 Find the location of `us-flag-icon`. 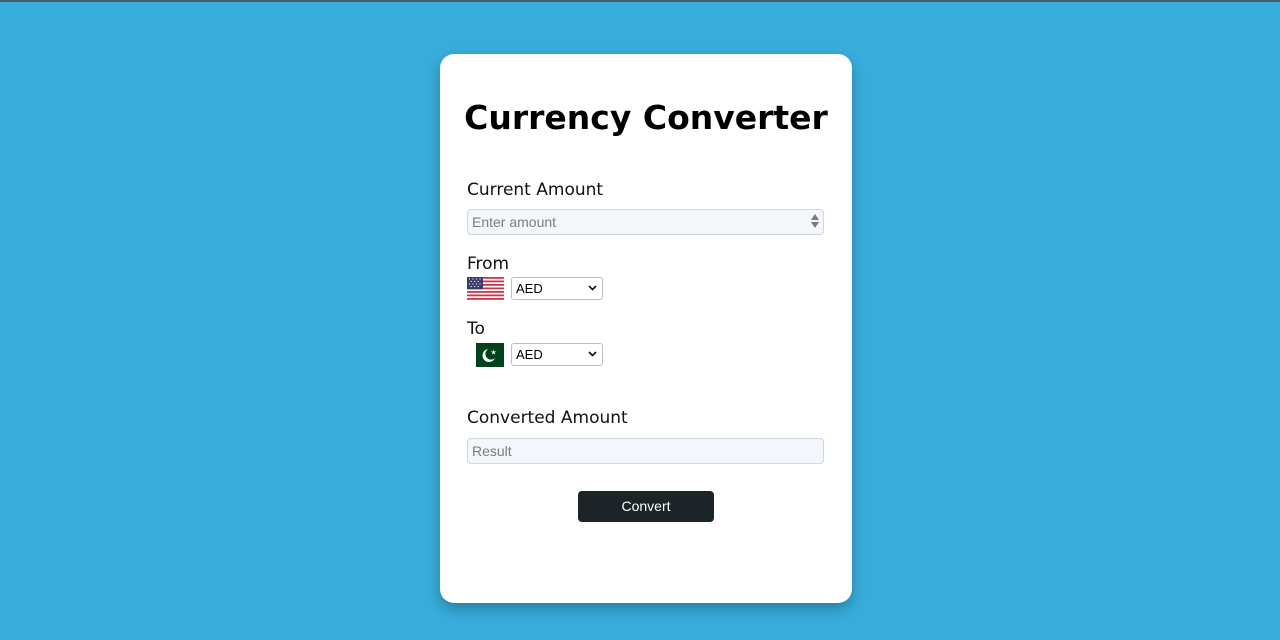

us-flag-icon is located at coordinates (485, 288).